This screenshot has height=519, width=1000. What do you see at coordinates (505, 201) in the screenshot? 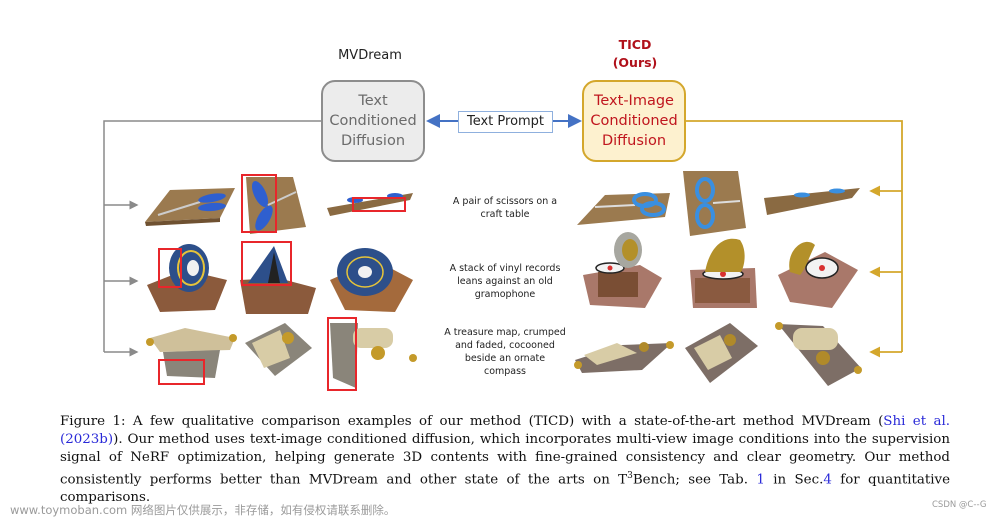
I see `prompt-line: A pair of scissors on a` at bounding box center [505, 201].